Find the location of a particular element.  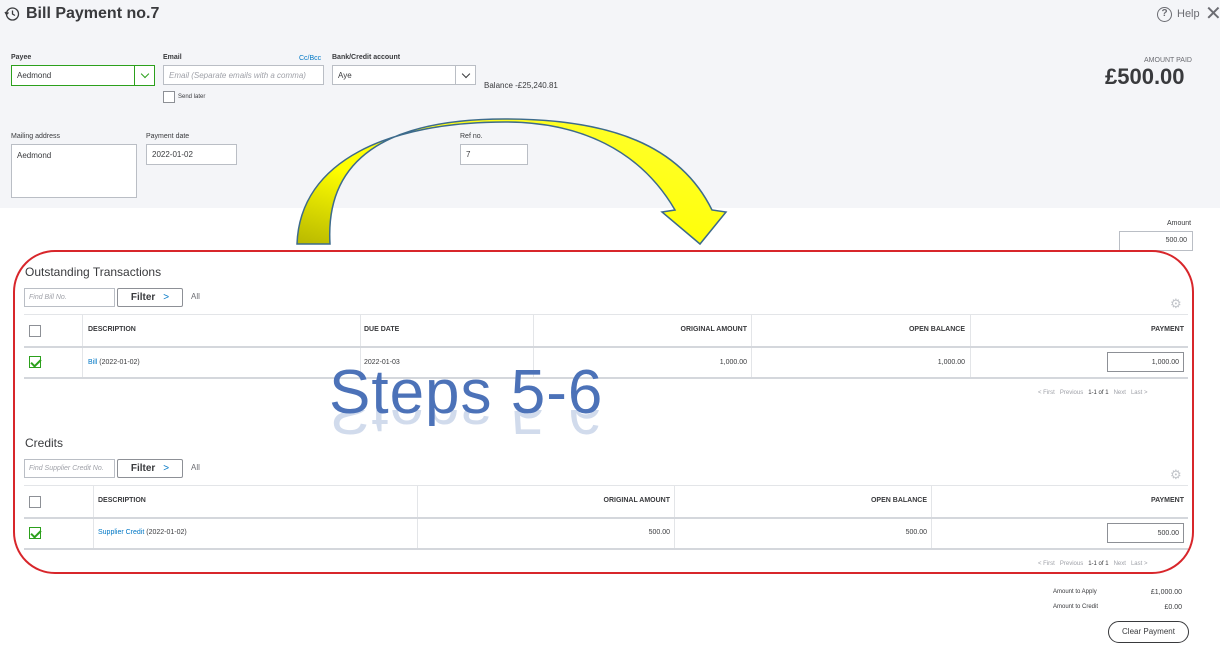

bank-account-label: Bank/Credit account is located at coordinates (366, 57).